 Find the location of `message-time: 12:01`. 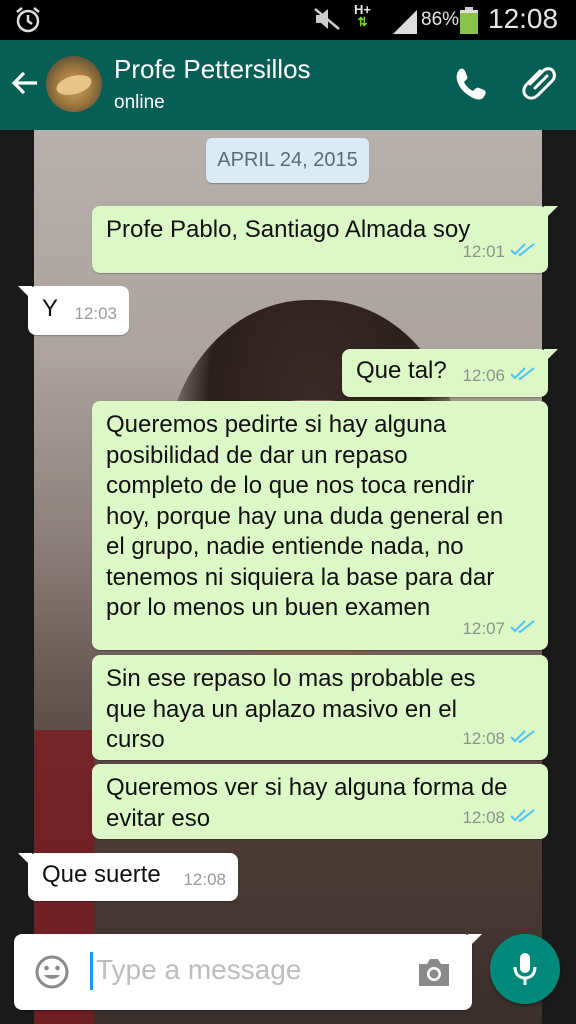

message-time: 12:01 is located at coordinates (483, 251).